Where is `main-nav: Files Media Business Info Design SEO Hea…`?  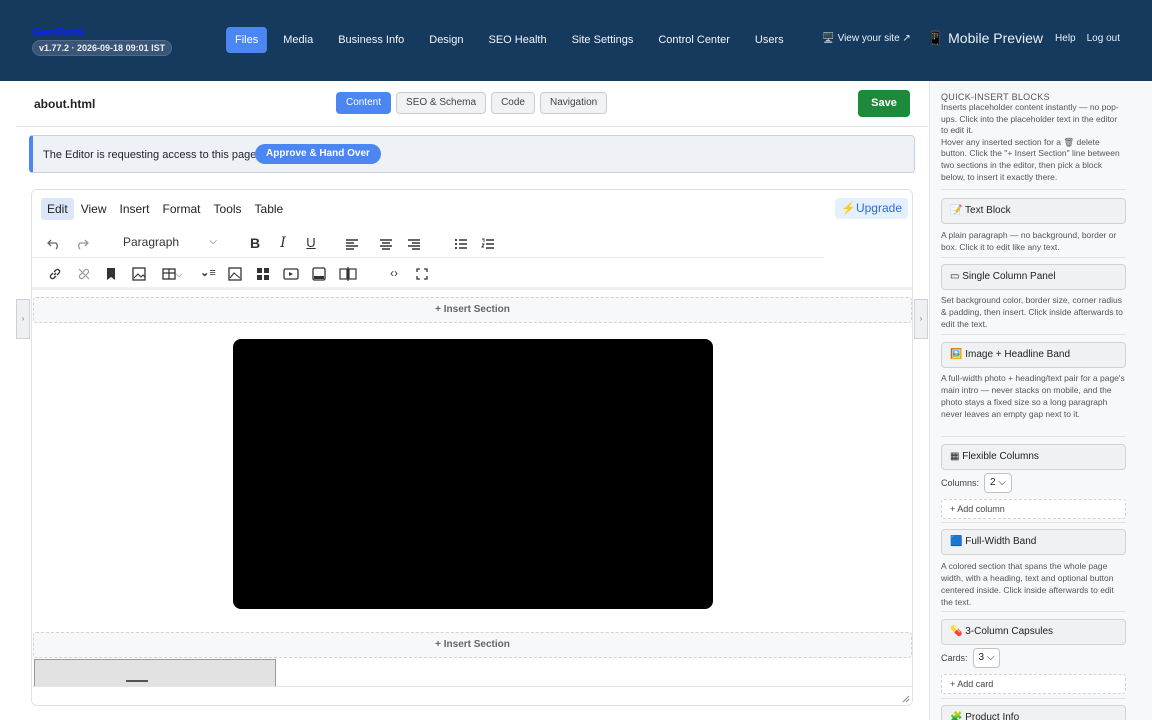
main-nav: Files Media Business Info Design SEO Hea… is located at coordinates (513, 40).